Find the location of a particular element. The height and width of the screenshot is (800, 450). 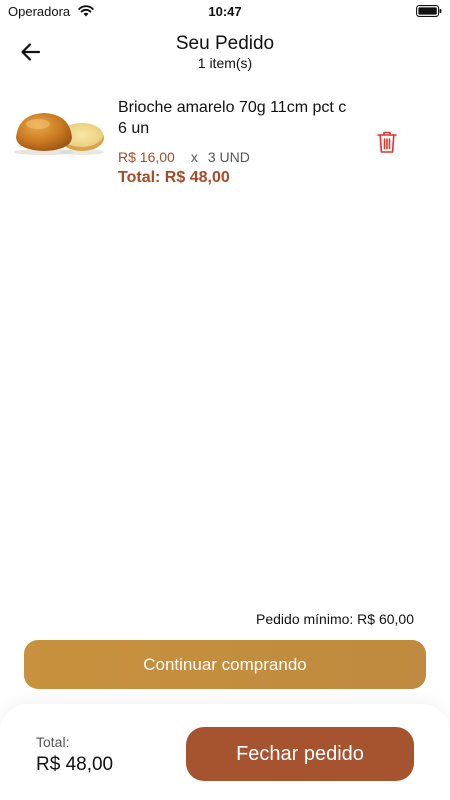

close-order-button: Fechar pedido is located at coordinates (300, 754).